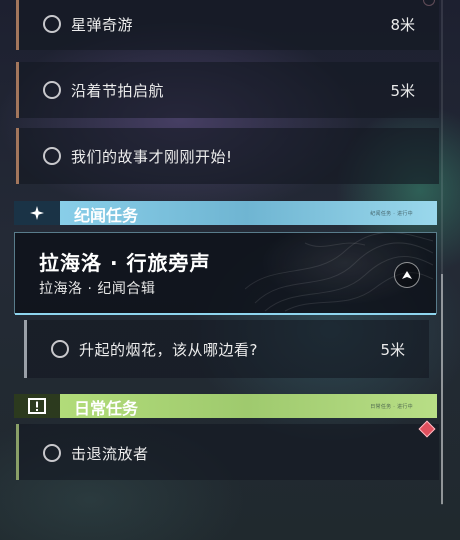 The height and width of the screenshot is (540, 460). Describe the element at coordinates (391, 407) in the screenshot. I see `section-tag-text: 日常任务 · 进行中` at that location.